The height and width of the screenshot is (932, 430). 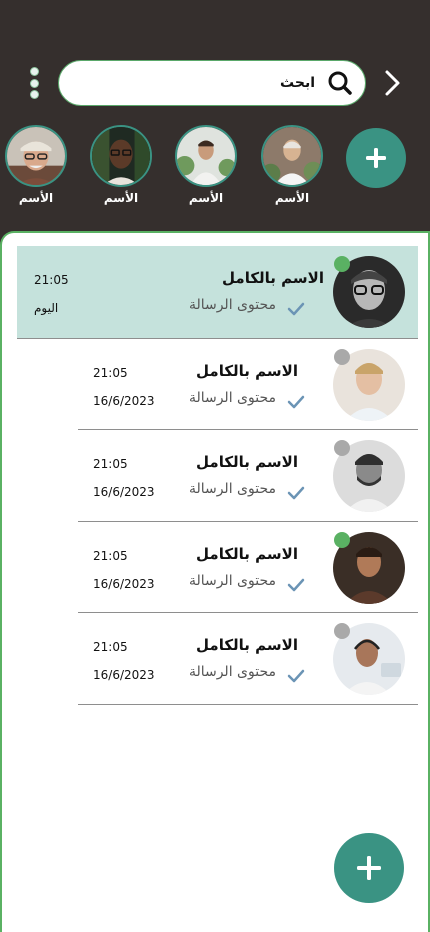 What do you see at coordinates (217, 292) in the screenshot?
I see `chat-row: الاسم بالكامل محتوى الرسالة 21:05 اليوم` at bounding box center [217, 292].